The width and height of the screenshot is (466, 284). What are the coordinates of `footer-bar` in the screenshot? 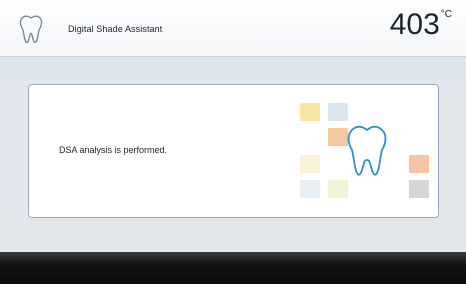 It's located at (233, 268).